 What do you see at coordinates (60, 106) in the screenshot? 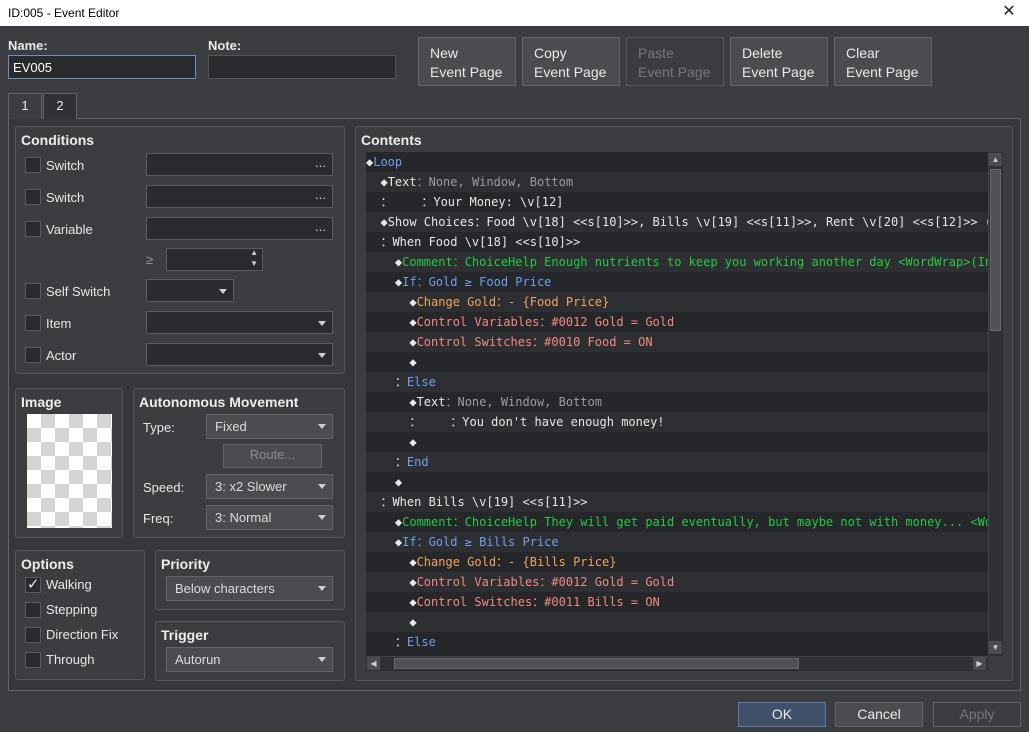
I see `tab-page-2: 2` at bounding box center [60, 106].